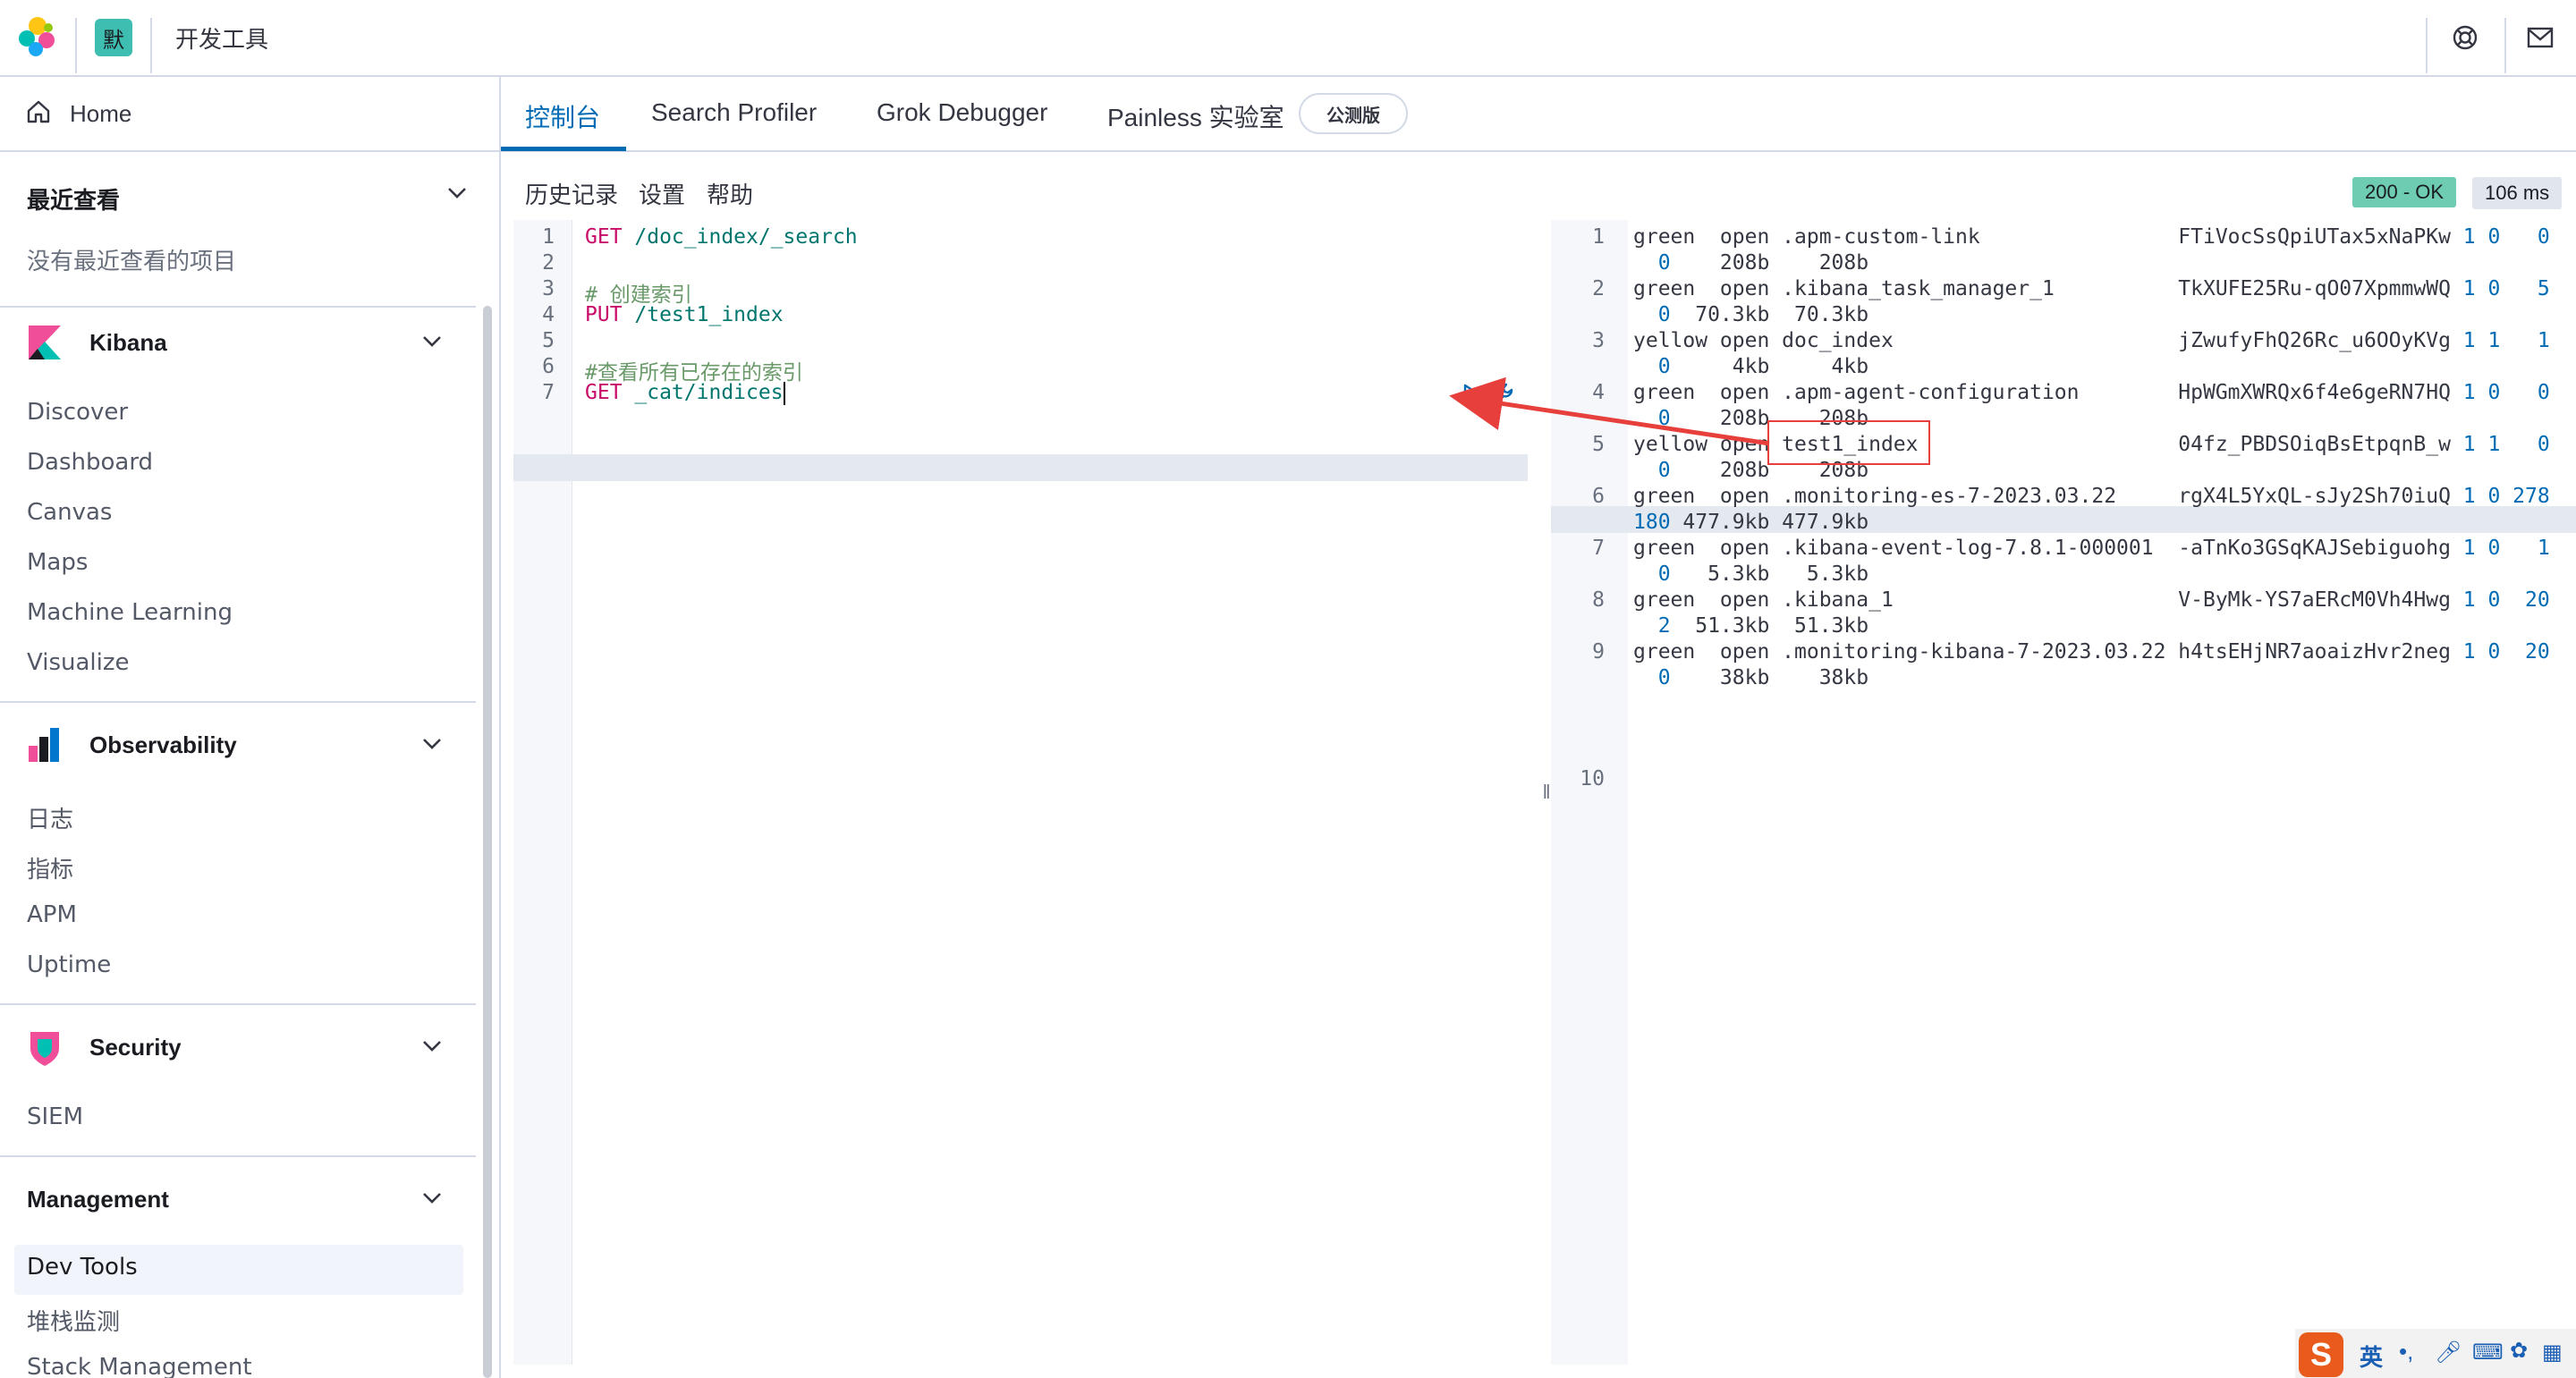 The image size is (2576, 1378). What do you see at coordinates (73, 199) in the screenshot?
I see `recent-section-title: 最近查看` at bounding box center [73, 199].